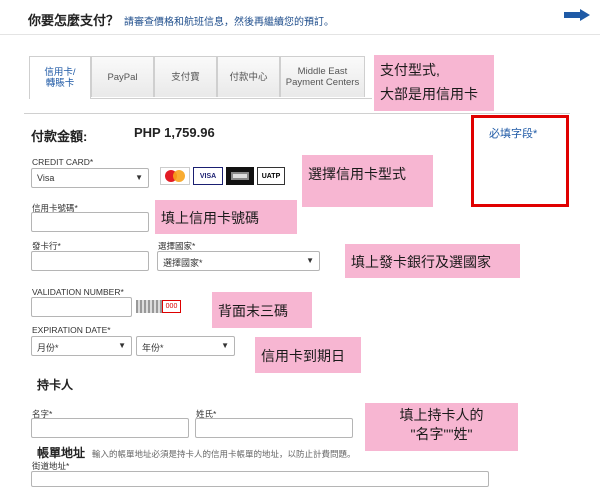 The width and height of the screenshot is (600, 487). What do you see at coordinates (300, 34) in the screenshot?
I see `header-divider` at bounding box center [300, 34].